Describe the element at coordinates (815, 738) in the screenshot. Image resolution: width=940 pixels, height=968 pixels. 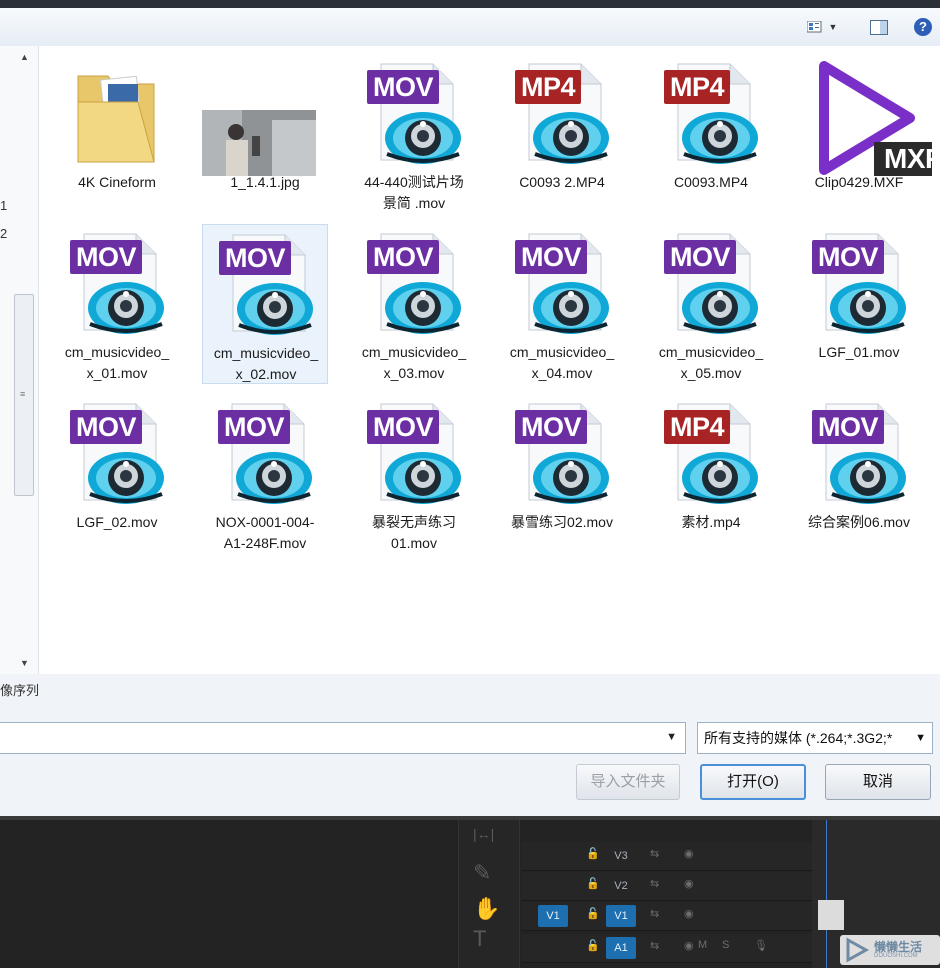
I see `file-type-filter-select: 所有支持的媒体 (*.264;*.3G2;* ▼` at that location.